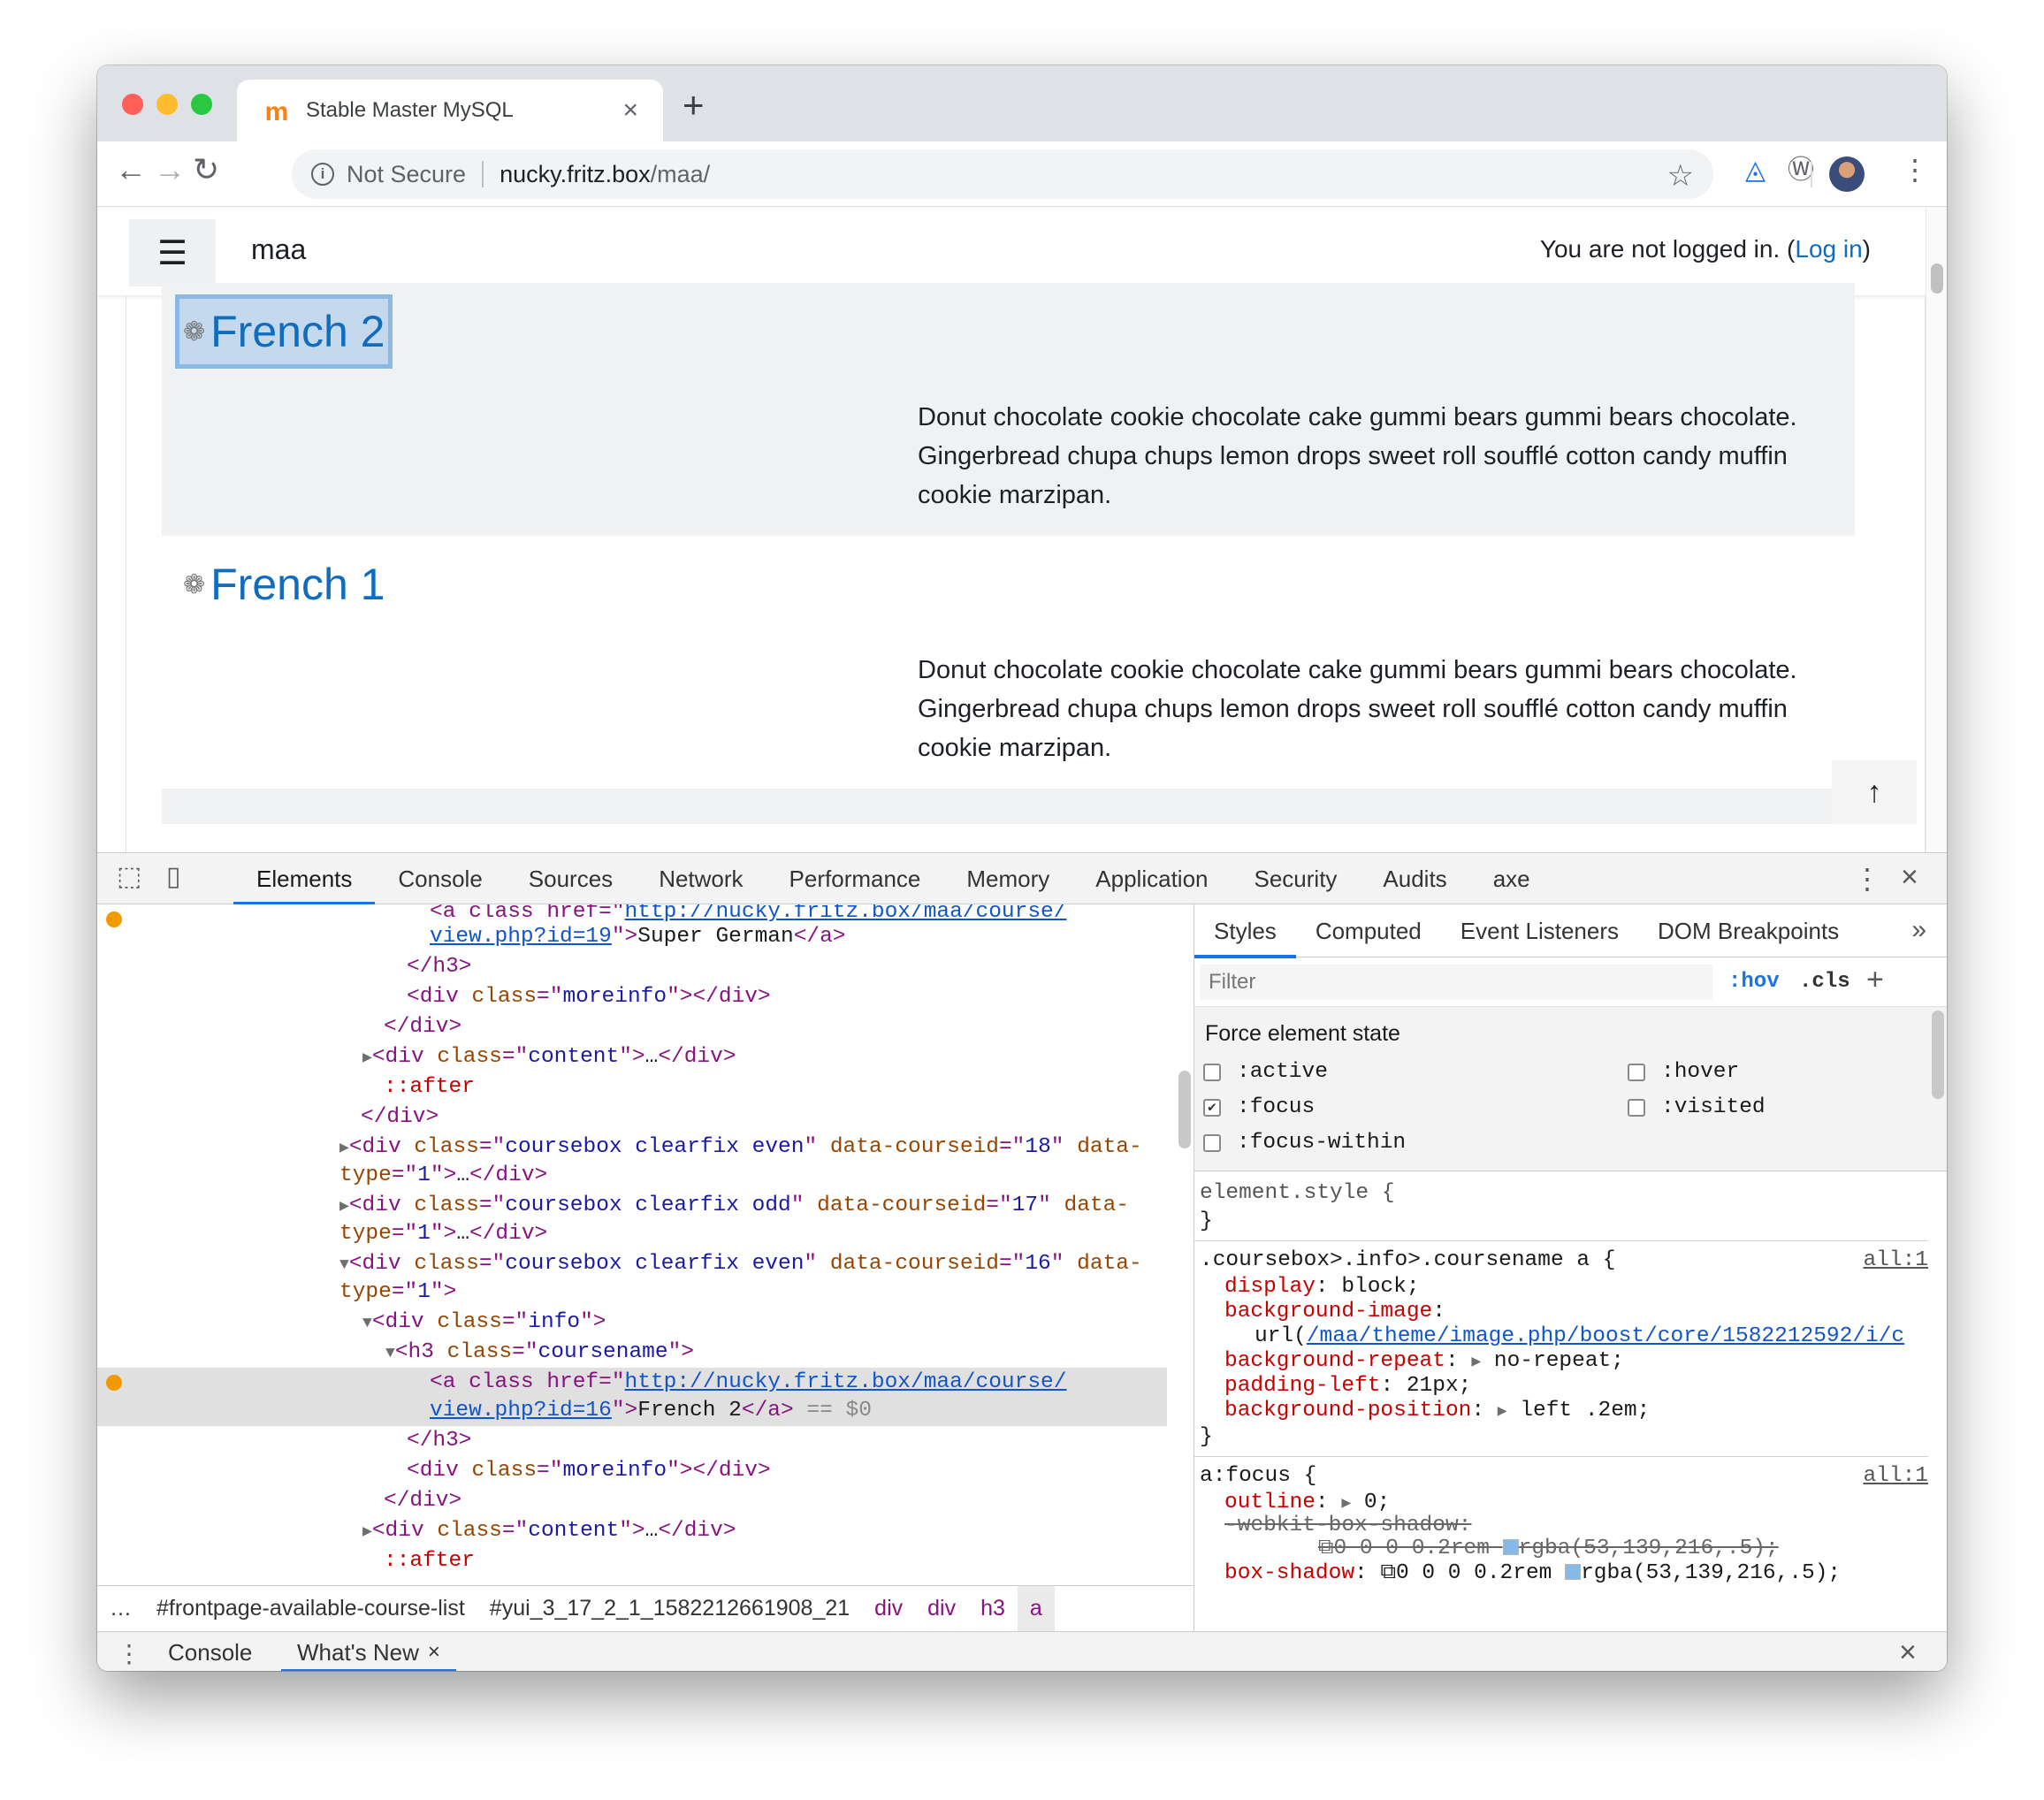 Image resolution: width=2044 pixels, height=1800 pixels. Describe the element at coordinates (632, 1353) in the screenshot. I see `dom-line: ▼<h3 class="coursename">` at that location.